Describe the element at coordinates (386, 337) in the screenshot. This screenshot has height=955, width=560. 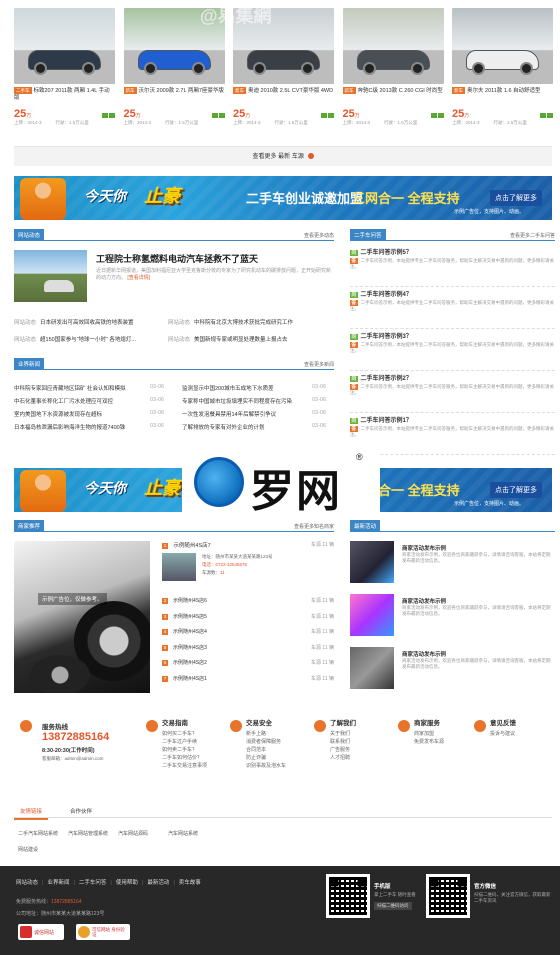
I see `qa-question: 二手车问答示例3？` at that location.